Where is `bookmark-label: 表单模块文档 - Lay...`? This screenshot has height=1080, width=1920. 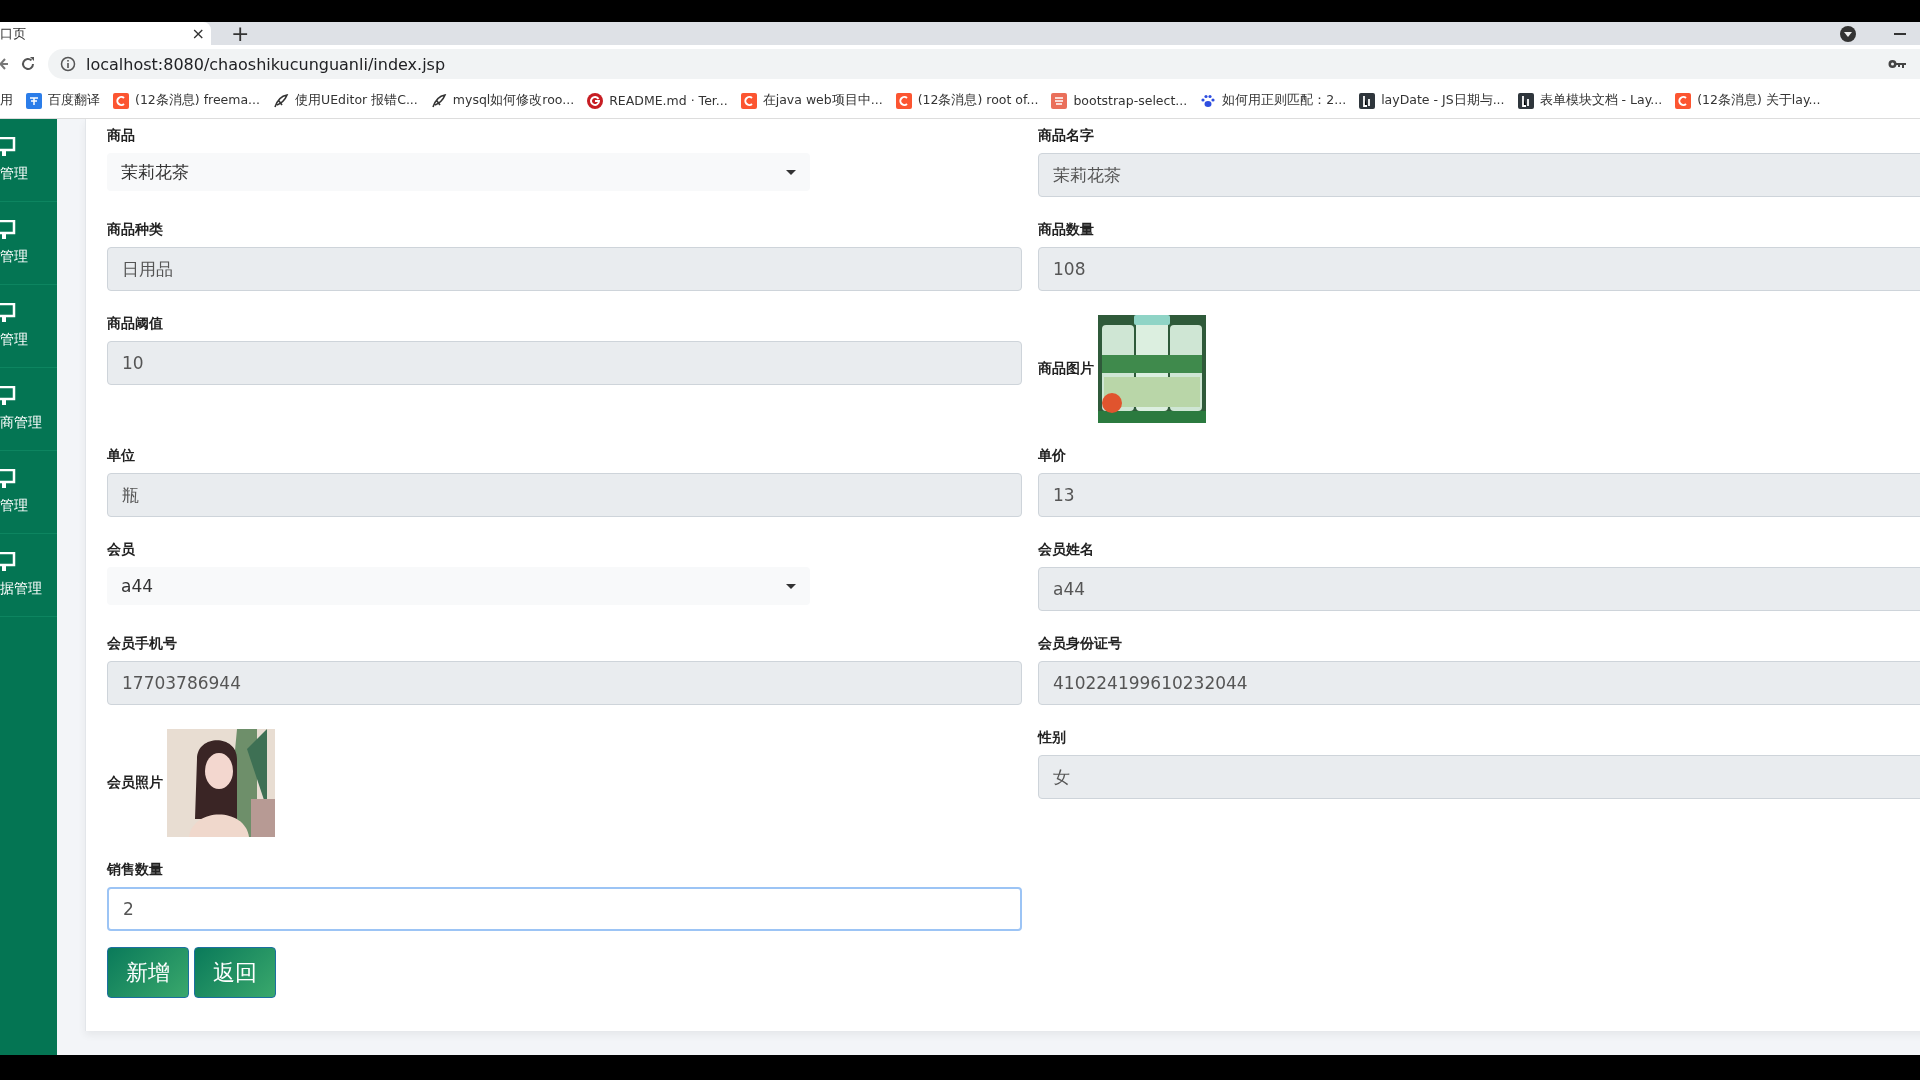
bookmark-label: 表单模块文档 - Lay... is located at coordinates (1601, 100).